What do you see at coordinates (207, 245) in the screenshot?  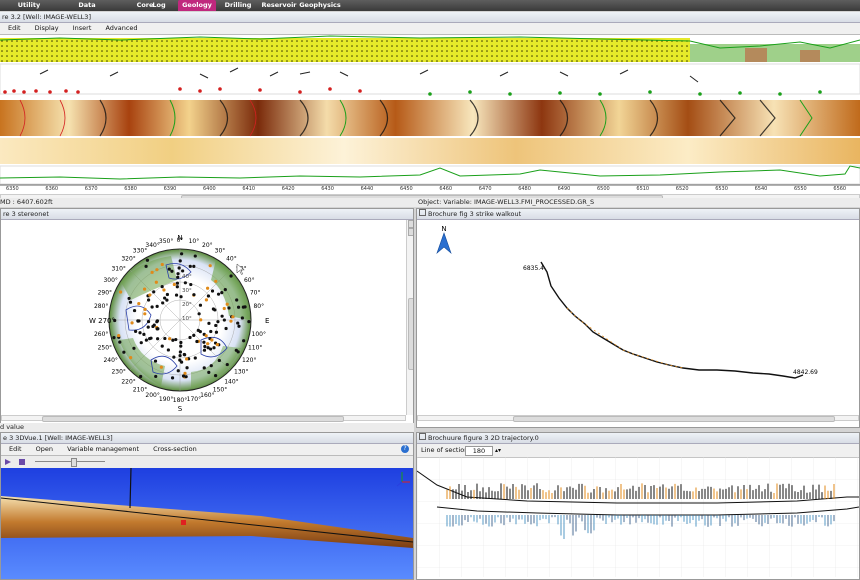 I see `azimuth-label: 20°` at bounding box center [207, 245].